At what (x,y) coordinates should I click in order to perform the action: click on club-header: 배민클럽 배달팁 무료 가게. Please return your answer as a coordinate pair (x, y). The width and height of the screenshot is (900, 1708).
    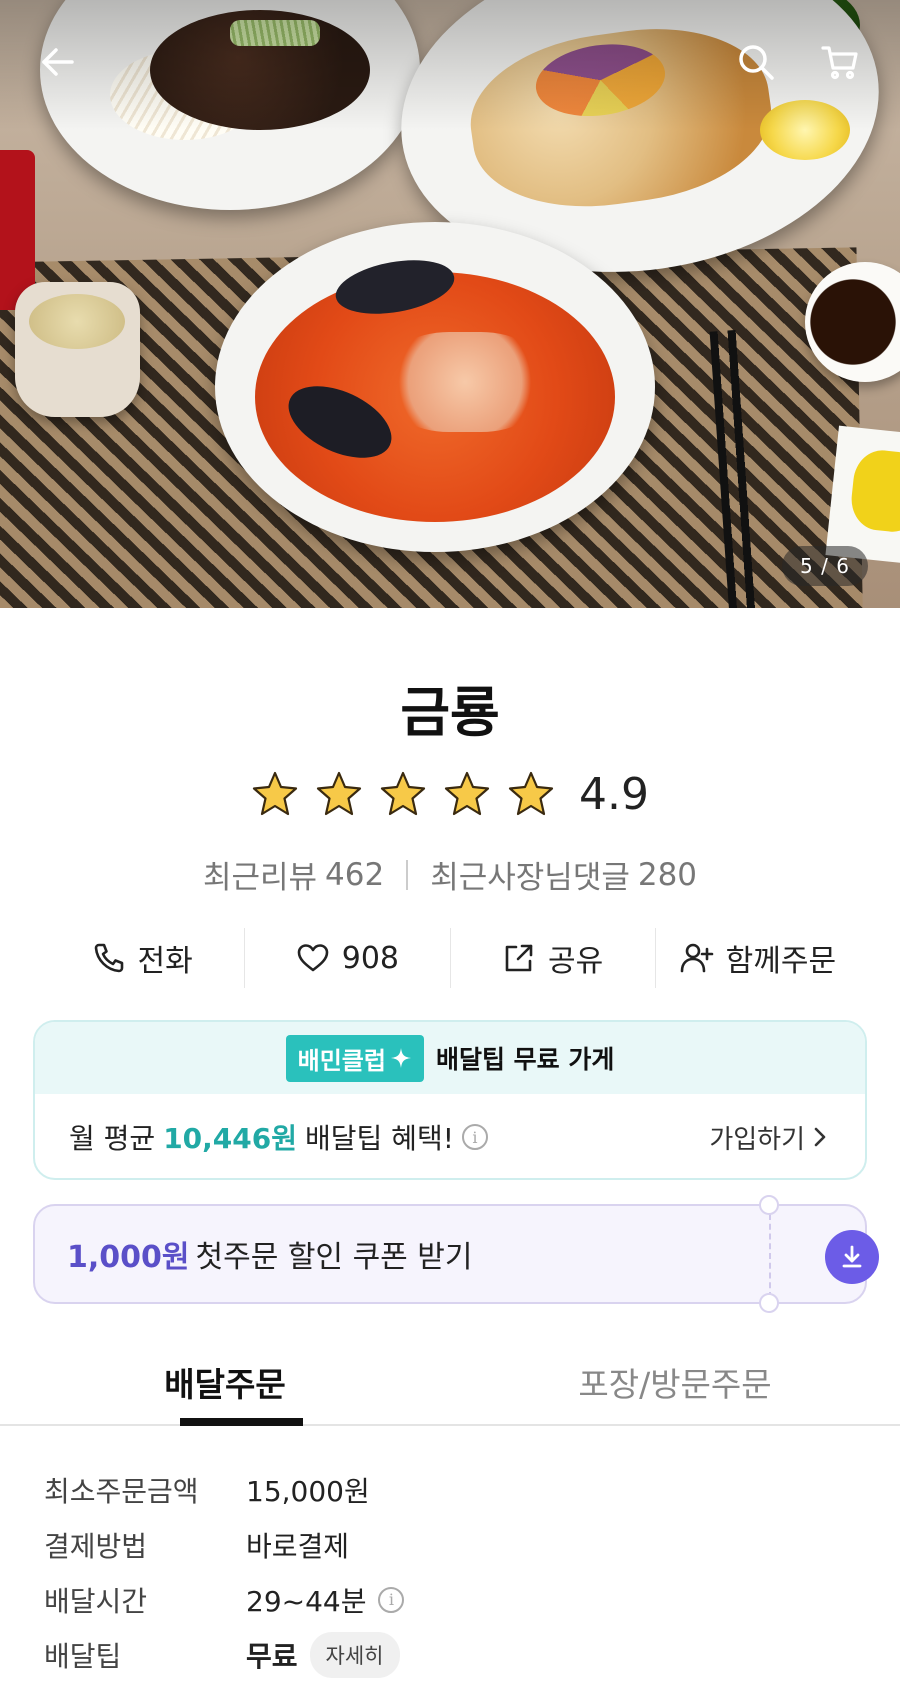
    Looking at the image, I should click on (450, 1058).